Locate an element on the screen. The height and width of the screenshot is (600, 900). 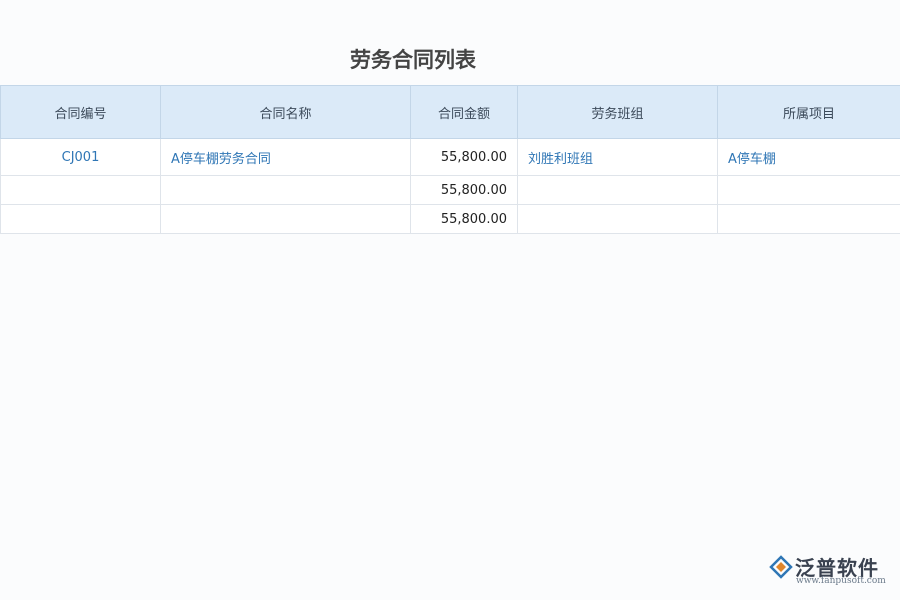
column-header-project: 所属项目 is located at coordinates (809, 112).